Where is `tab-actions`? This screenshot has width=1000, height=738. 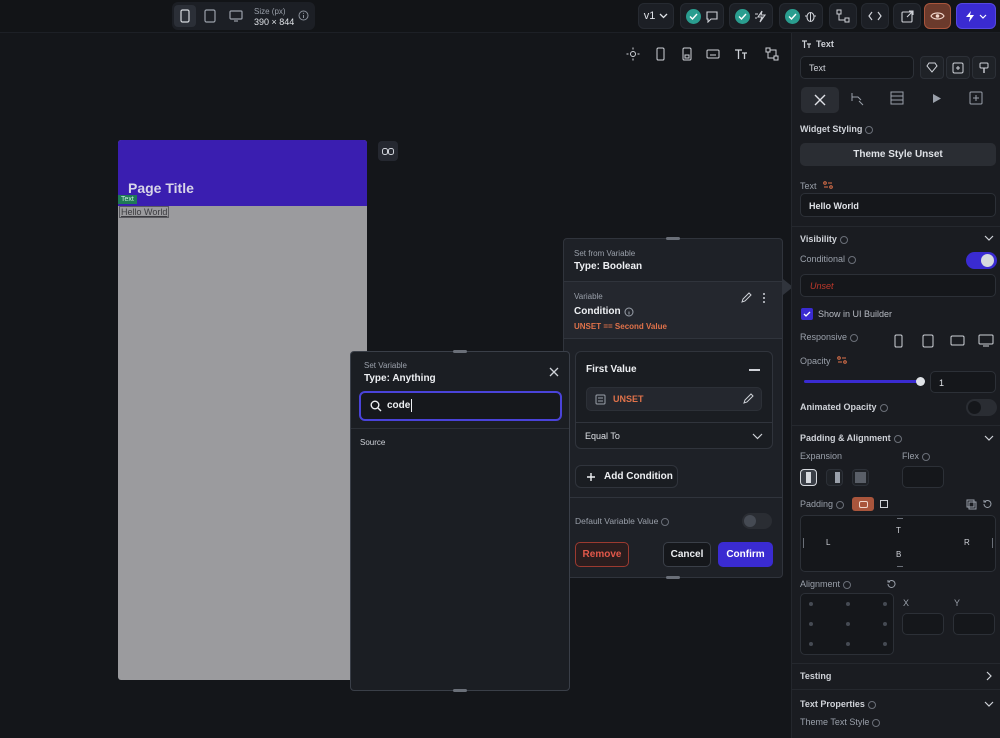
tab-actions is located at coordinates (857, 99).